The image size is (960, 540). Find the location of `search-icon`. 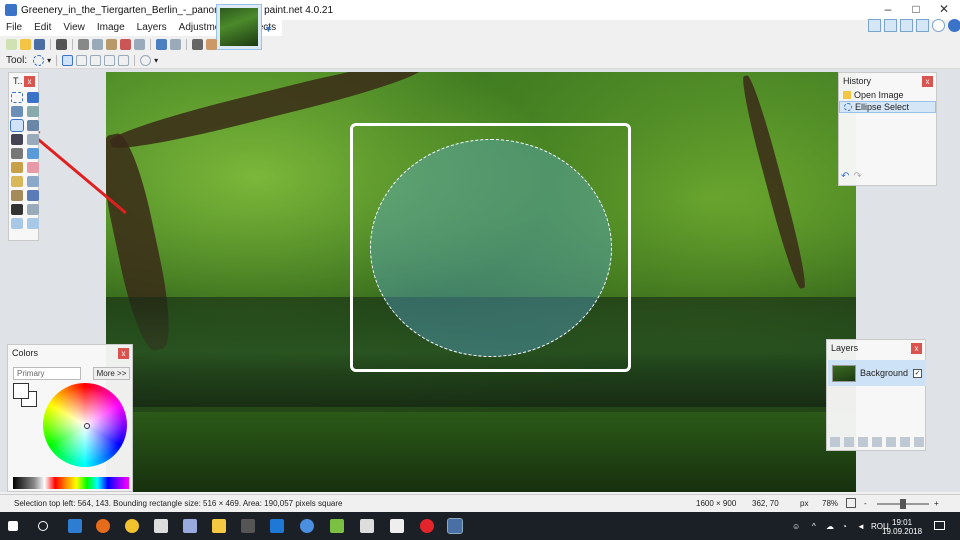

search-icon is located at coordinates (43, 526).